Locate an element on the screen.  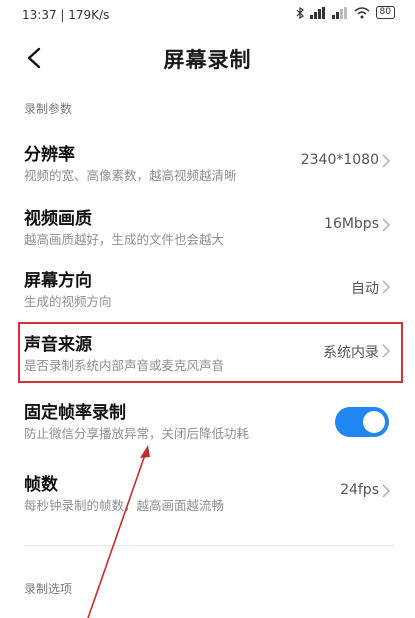
setting-video-quality: 视频画质 越高画质越好，生成的文件也会越大 16Mbps is located at coordinates (207, 232).